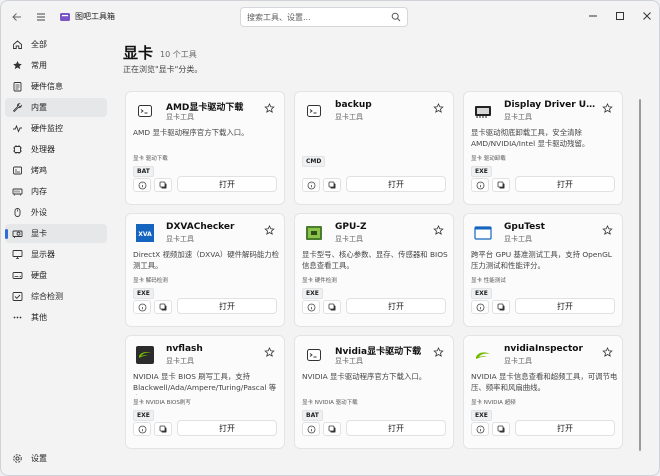  What do you see at coordinates (39, 212) in the screenshot?
I see `sidebar-item-label: 外设` at bounding box center [39, 212].